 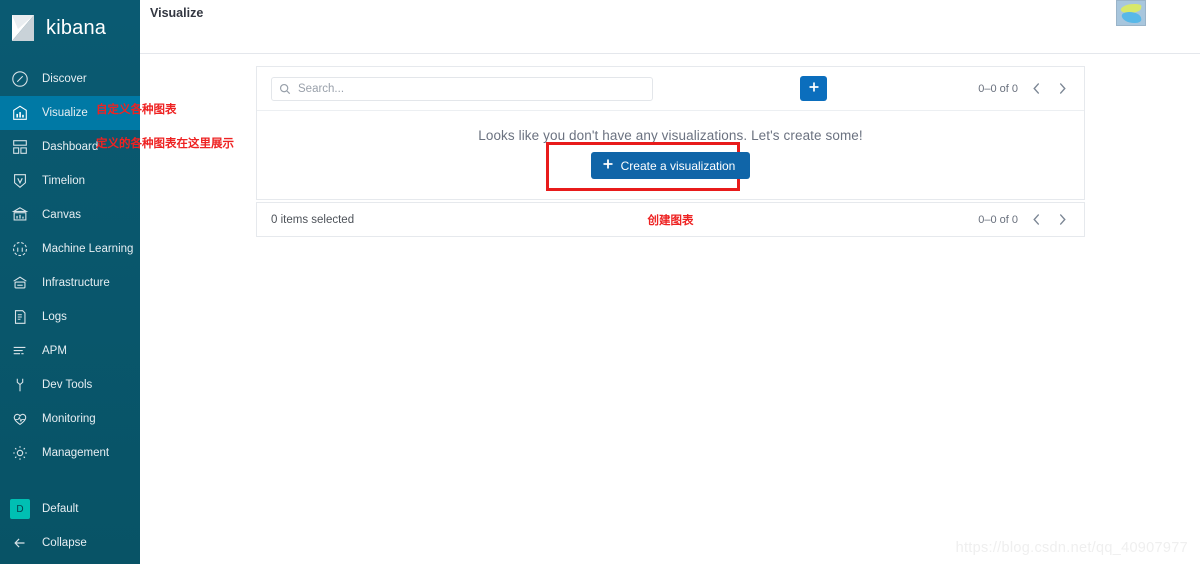 What do you see at coordinates (20, 181) in the screenshot?
I see `timelion-shield-icon` at bounding box center [20, 181].